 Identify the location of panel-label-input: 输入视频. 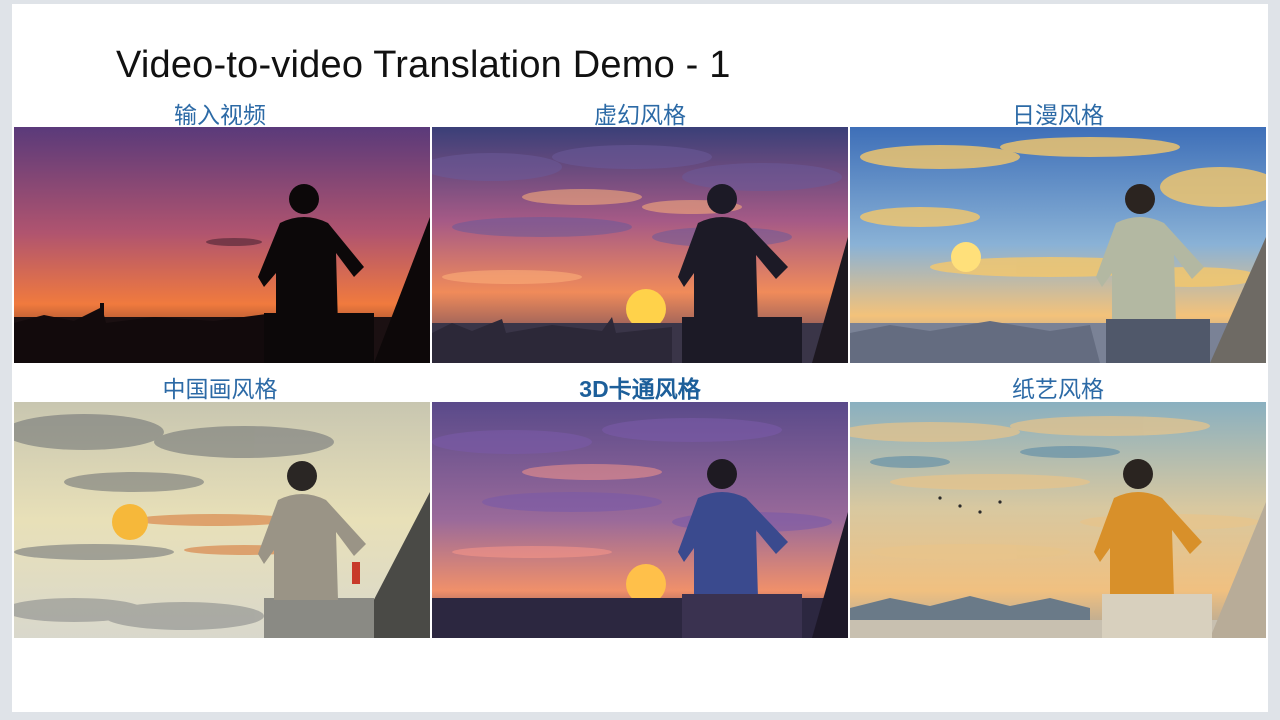
(220, 115).